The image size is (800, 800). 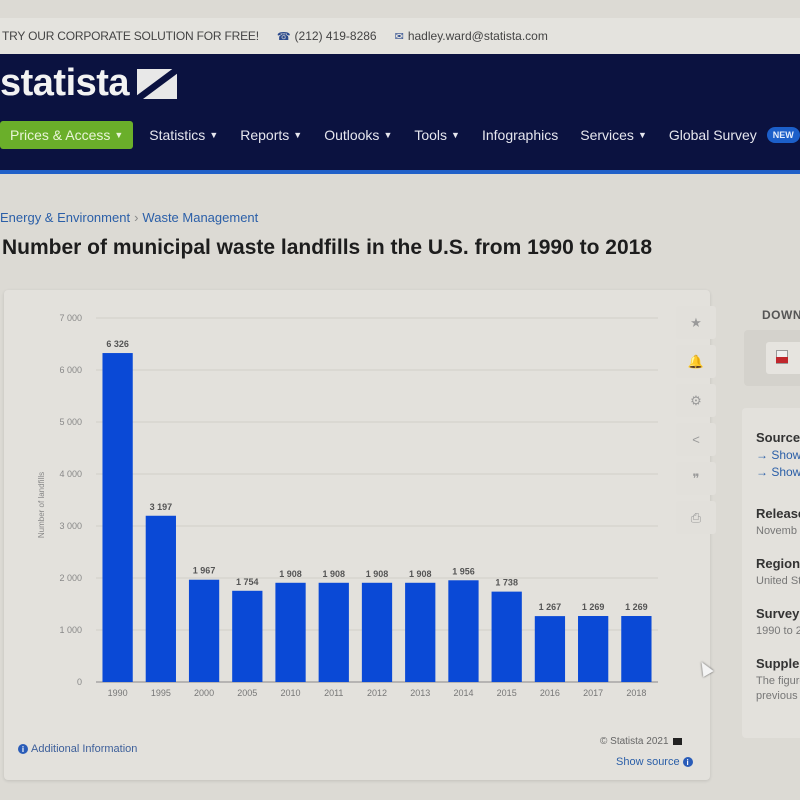 I want to click on download-heading: DOWN, so click(x=781, y=315).